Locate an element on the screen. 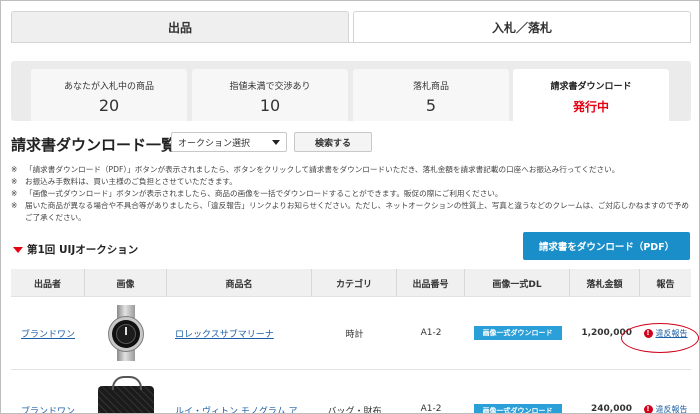 This screenshot has width=700, height=414. product-image-bag is located at coordinates (126, 394).